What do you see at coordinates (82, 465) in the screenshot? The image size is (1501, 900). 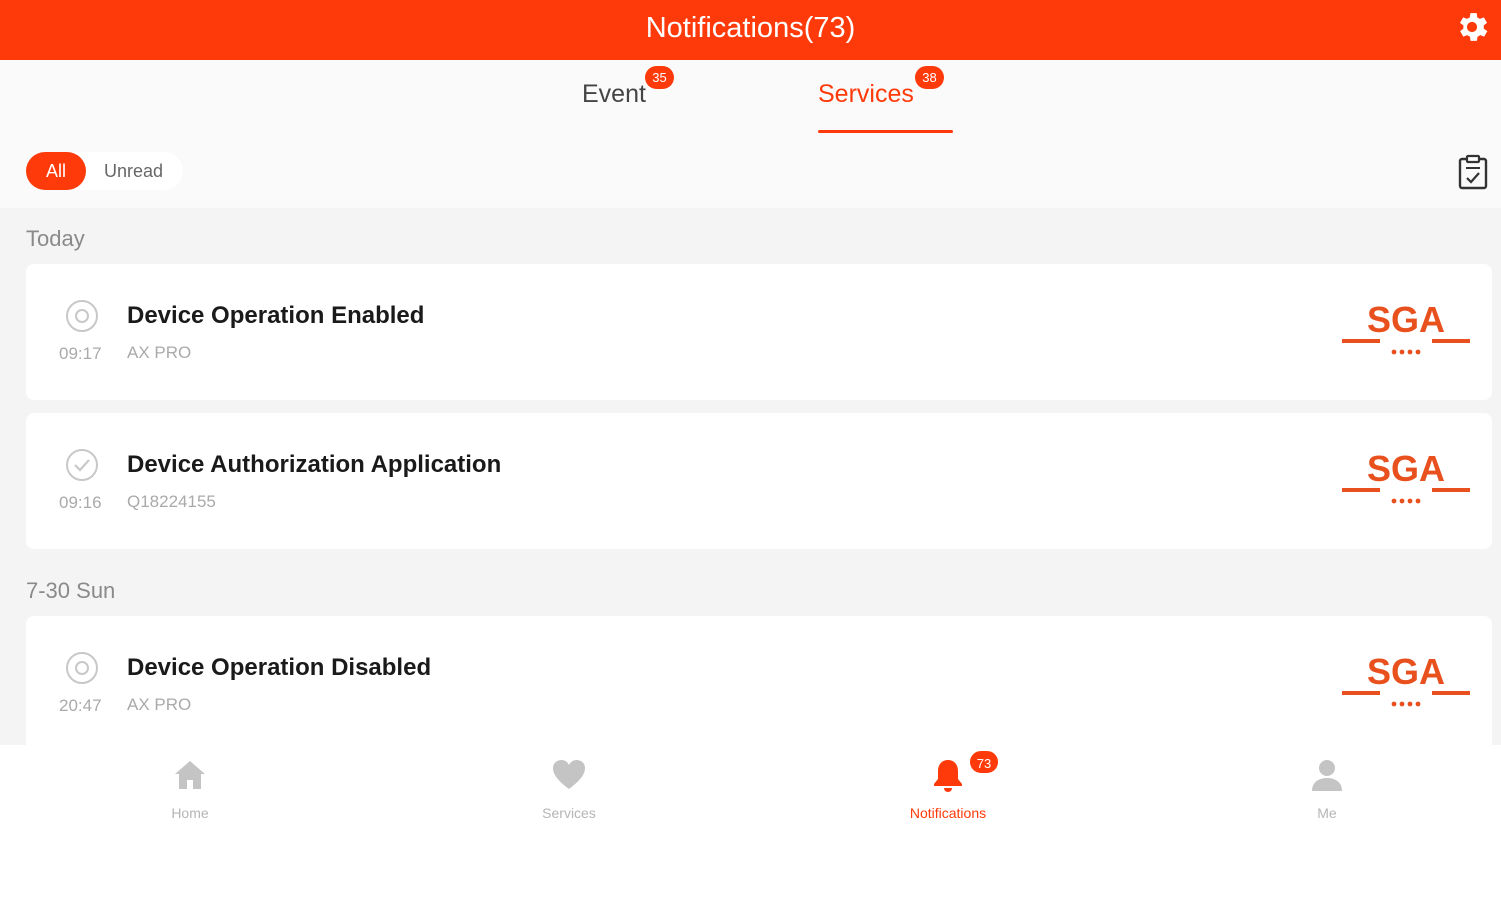 I see `check-circle-icon` at bounding box center [82, 465].